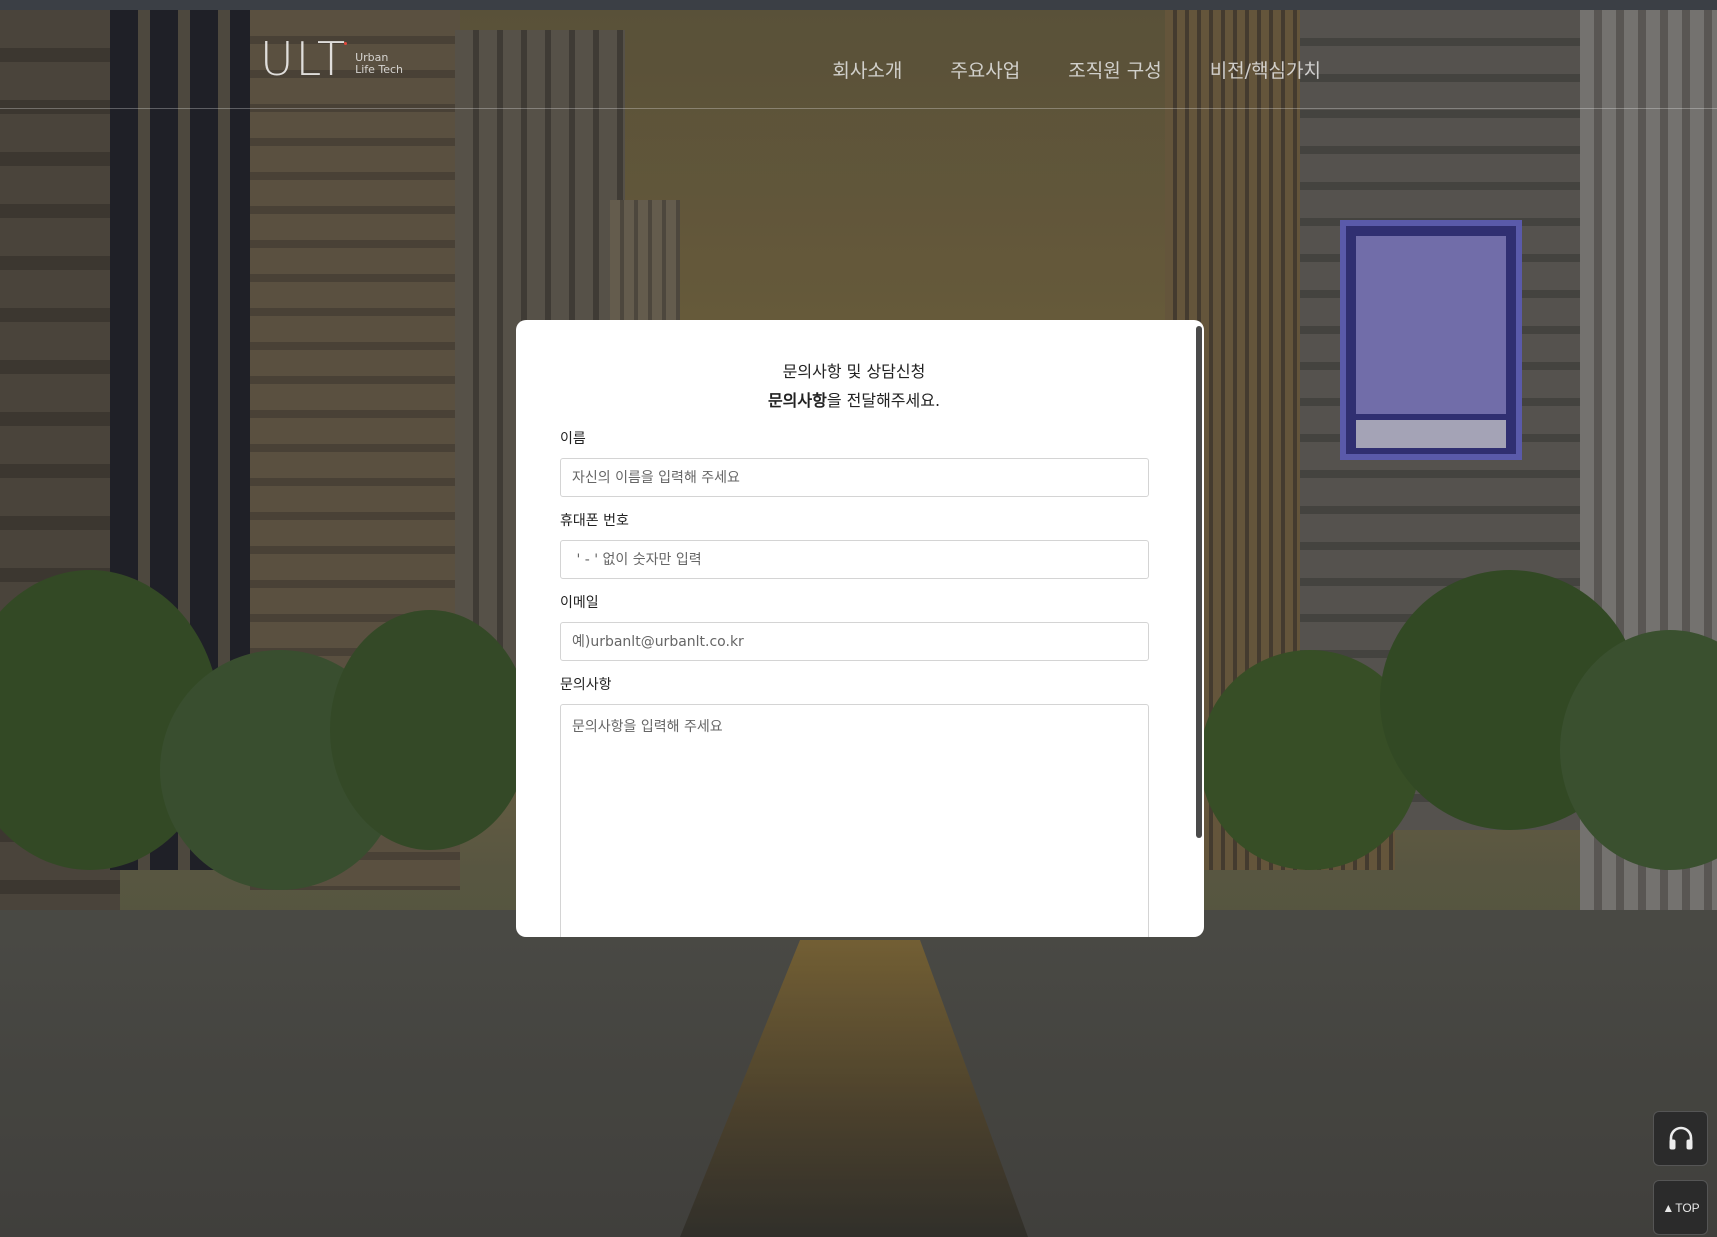 The width and height of the screenshot is (1717, 1237). Describe the element at coordinates (594, 521) in the screenshot. I see `phone-label: 휴대폰 번호` at that location.